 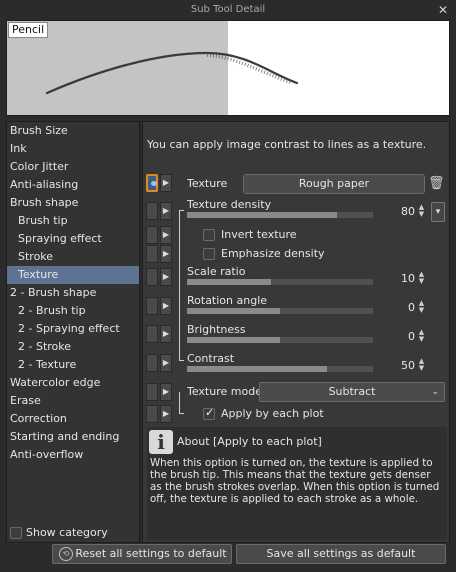 I want to click on reset-all-button: ⟲ Reset all settings to default, so click(x=142, y=554).